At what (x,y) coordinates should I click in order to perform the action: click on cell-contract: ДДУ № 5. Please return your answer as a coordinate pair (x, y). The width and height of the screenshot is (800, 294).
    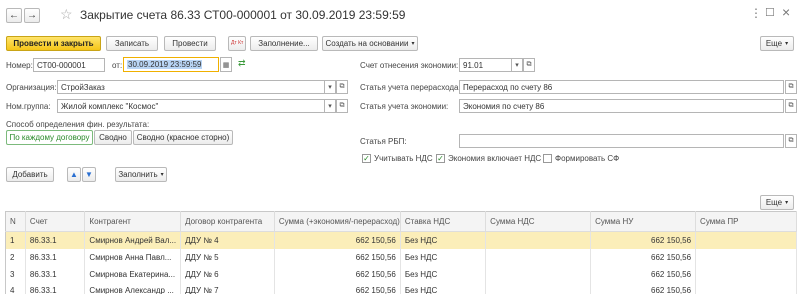
    Looking at the image, I should click on (227, 257).